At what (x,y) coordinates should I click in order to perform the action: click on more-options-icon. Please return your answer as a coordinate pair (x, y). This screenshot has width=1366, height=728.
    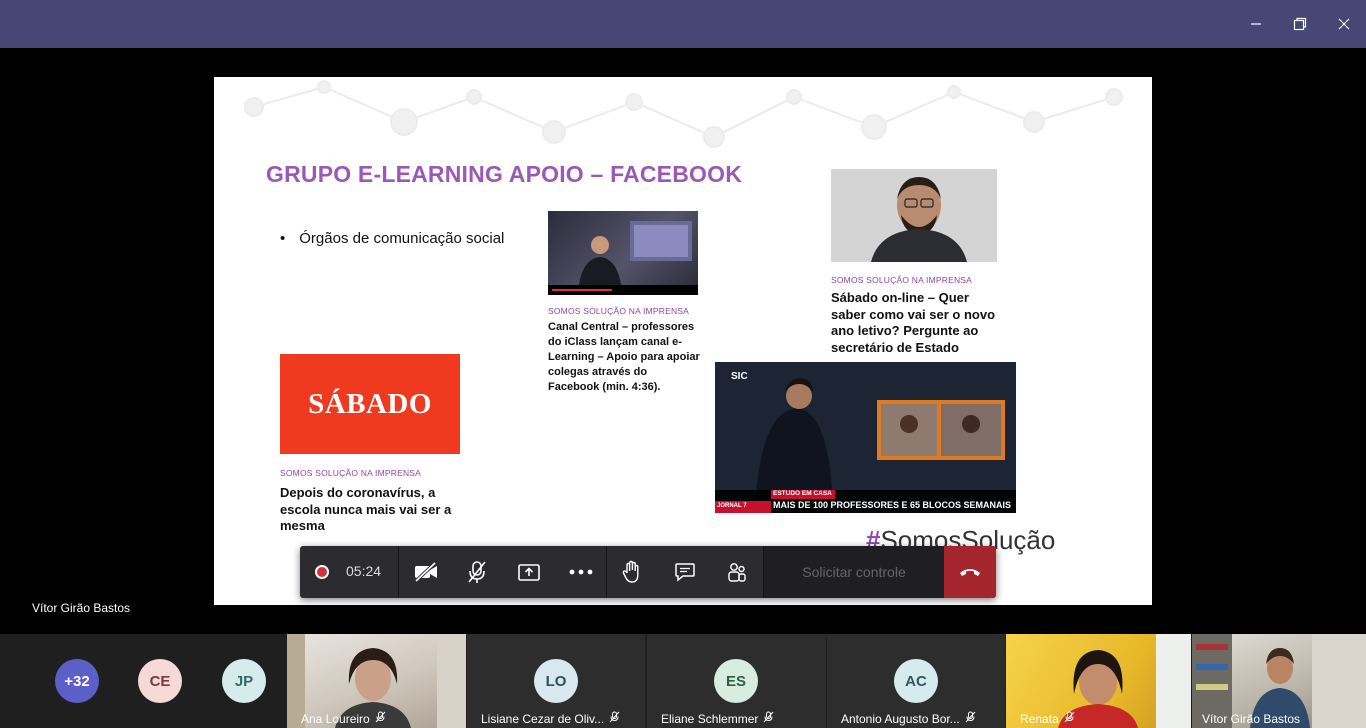
    Looking at the image, I should click on (581, 572).